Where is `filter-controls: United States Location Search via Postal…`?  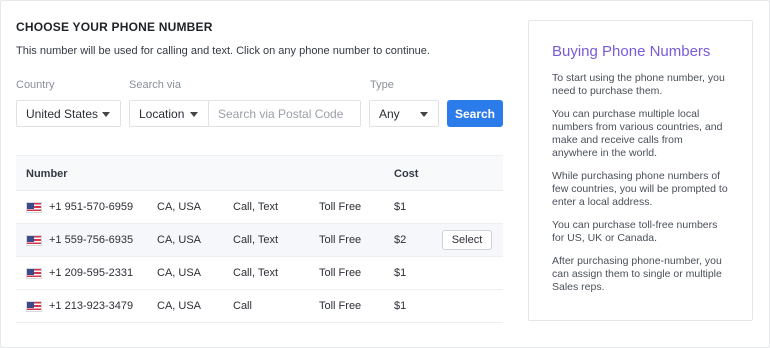 filter-controls: United States Location Search via Postal… is located at coordinates (260, 113).